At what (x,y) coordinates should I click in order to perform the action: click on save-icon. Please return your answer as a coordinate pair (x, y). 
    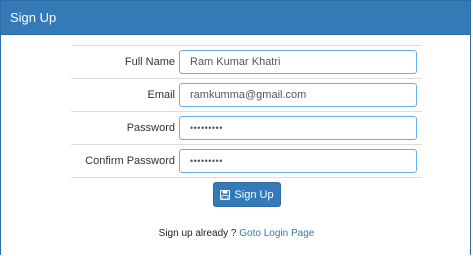
    Looking at the image, I should click on (225, 194).